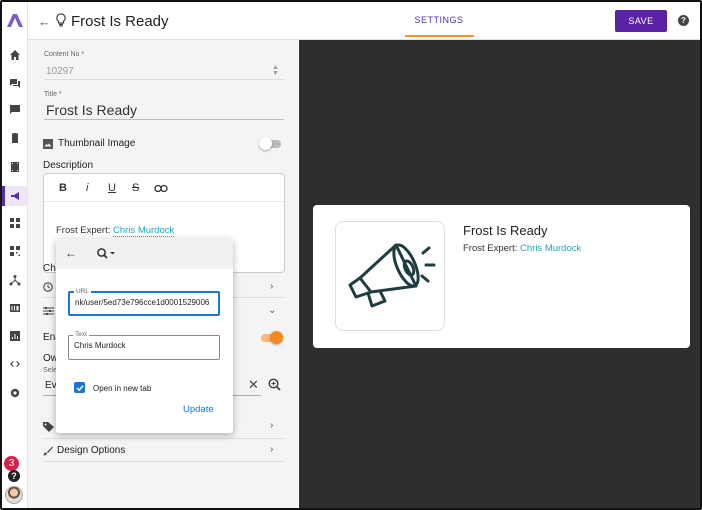 This screenshot has height=510, width=702. What do you see at coordinates (15, 393) in the screenshot?
I see `settings-gear-icon` at bounding box center [15, 393].